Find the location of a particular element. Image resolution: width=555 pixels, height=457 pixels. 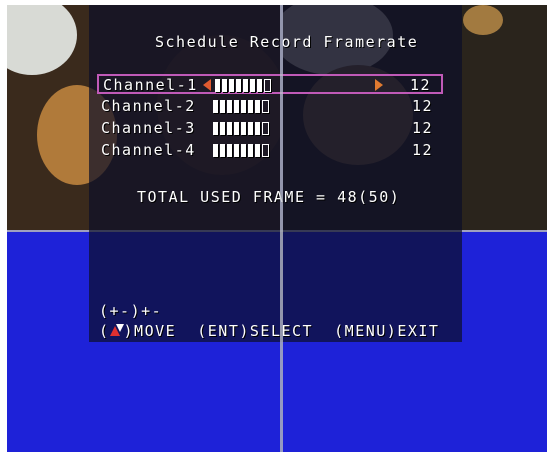

feed-highlight is located at coordinates (42, 40).